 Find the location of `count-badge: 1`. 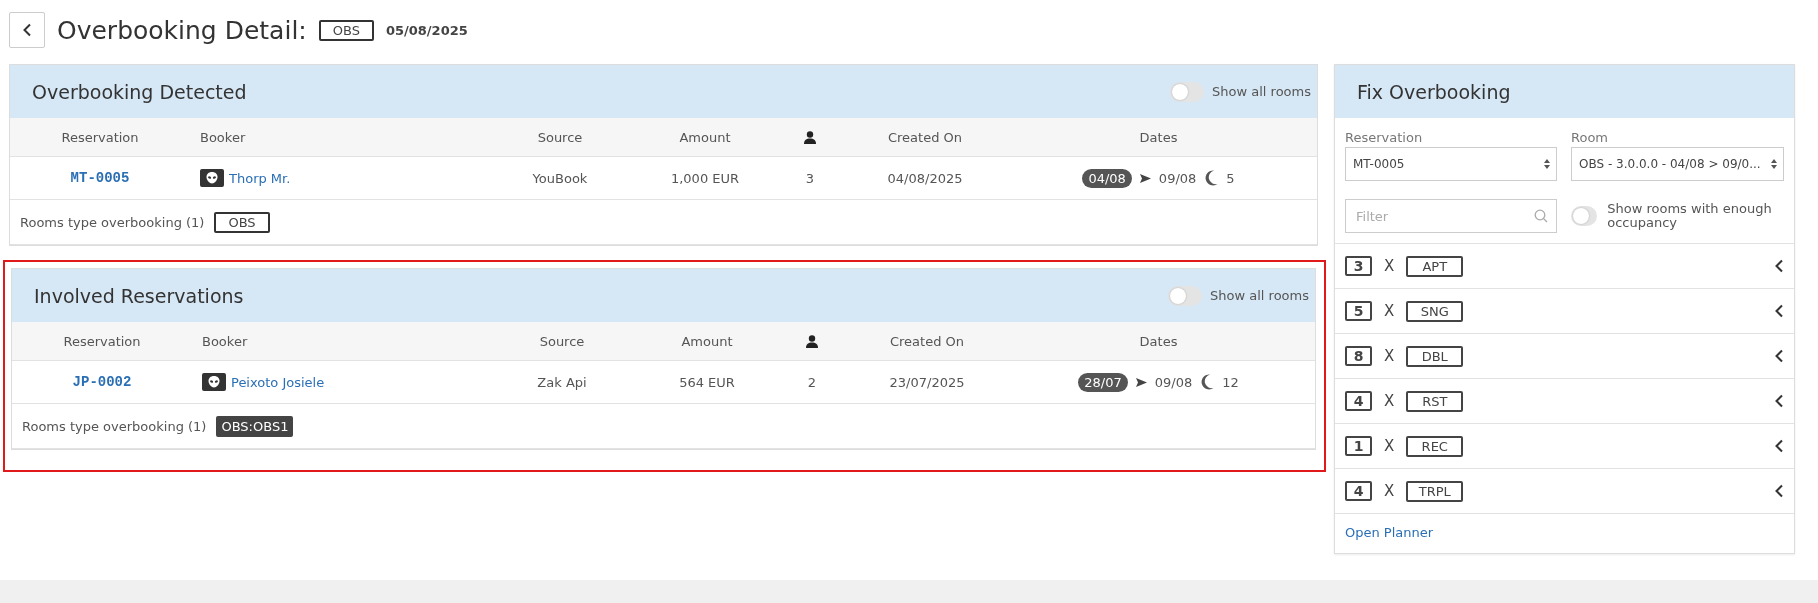

count-badge: 1 is located at coordinates (1358, 446).